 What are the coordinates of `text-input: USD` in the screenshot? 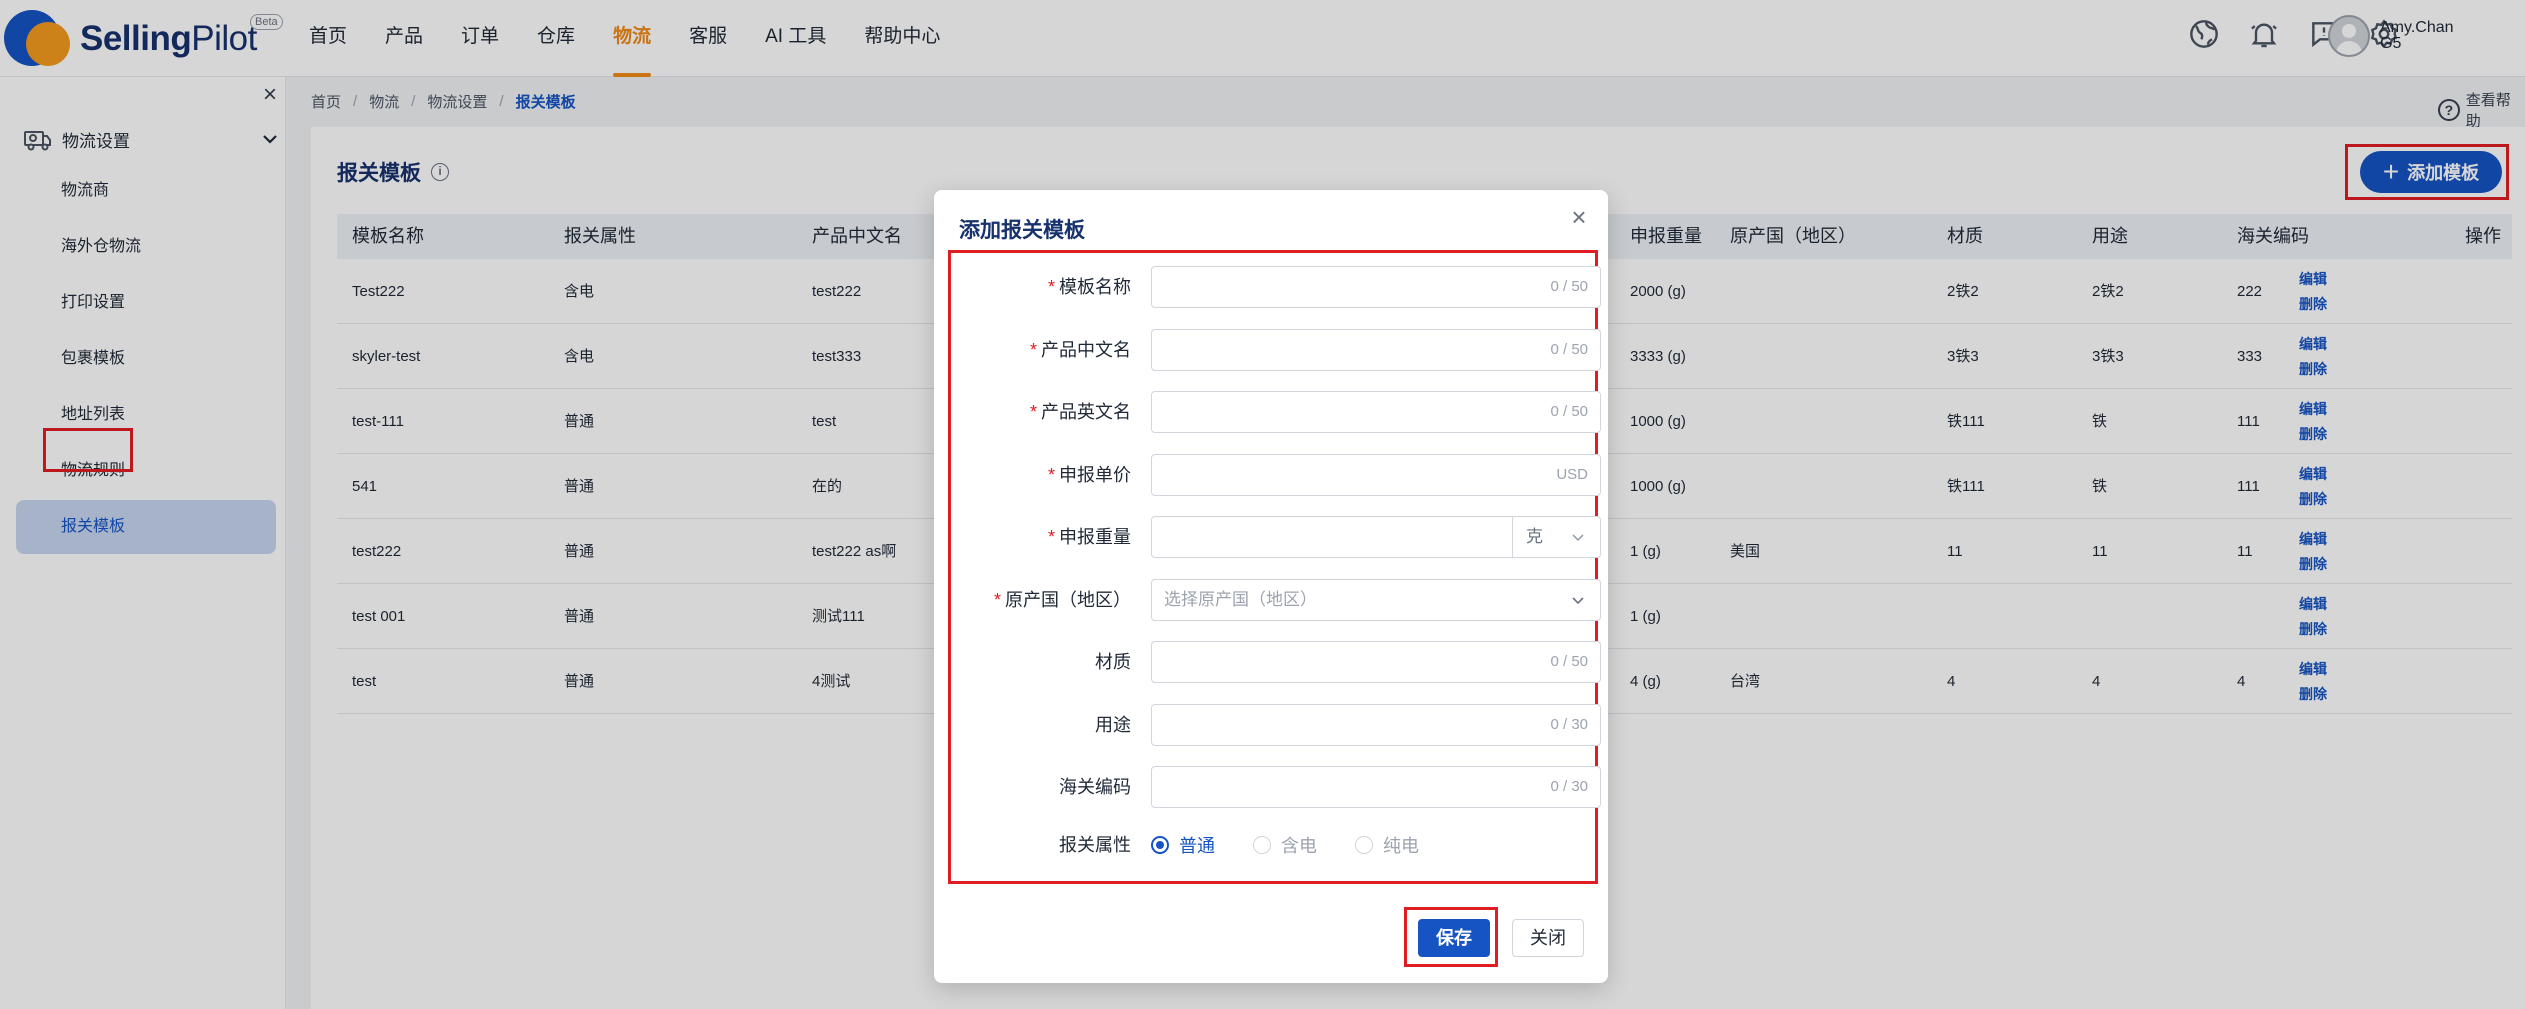 It's located at (1376, 475).